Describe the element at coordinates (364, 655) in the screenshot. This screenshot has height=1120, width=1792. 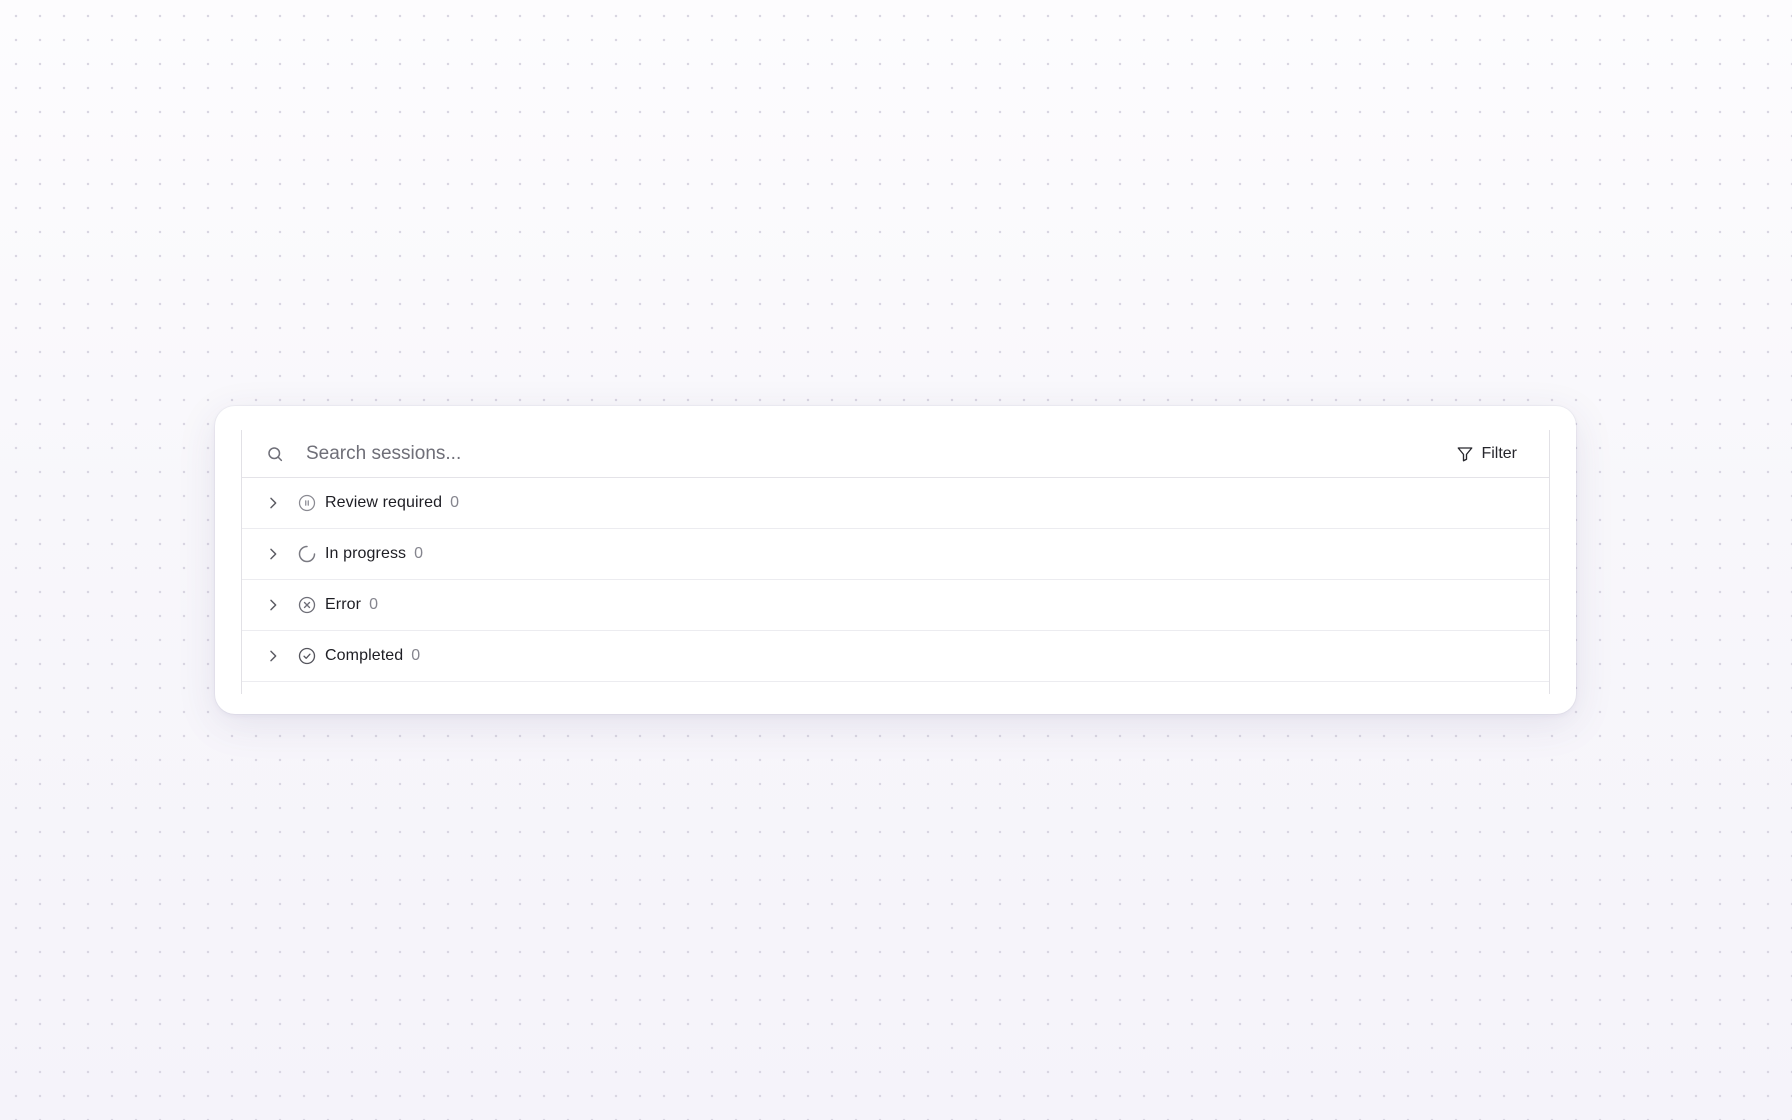
I see `group-title: Completed` at that location.